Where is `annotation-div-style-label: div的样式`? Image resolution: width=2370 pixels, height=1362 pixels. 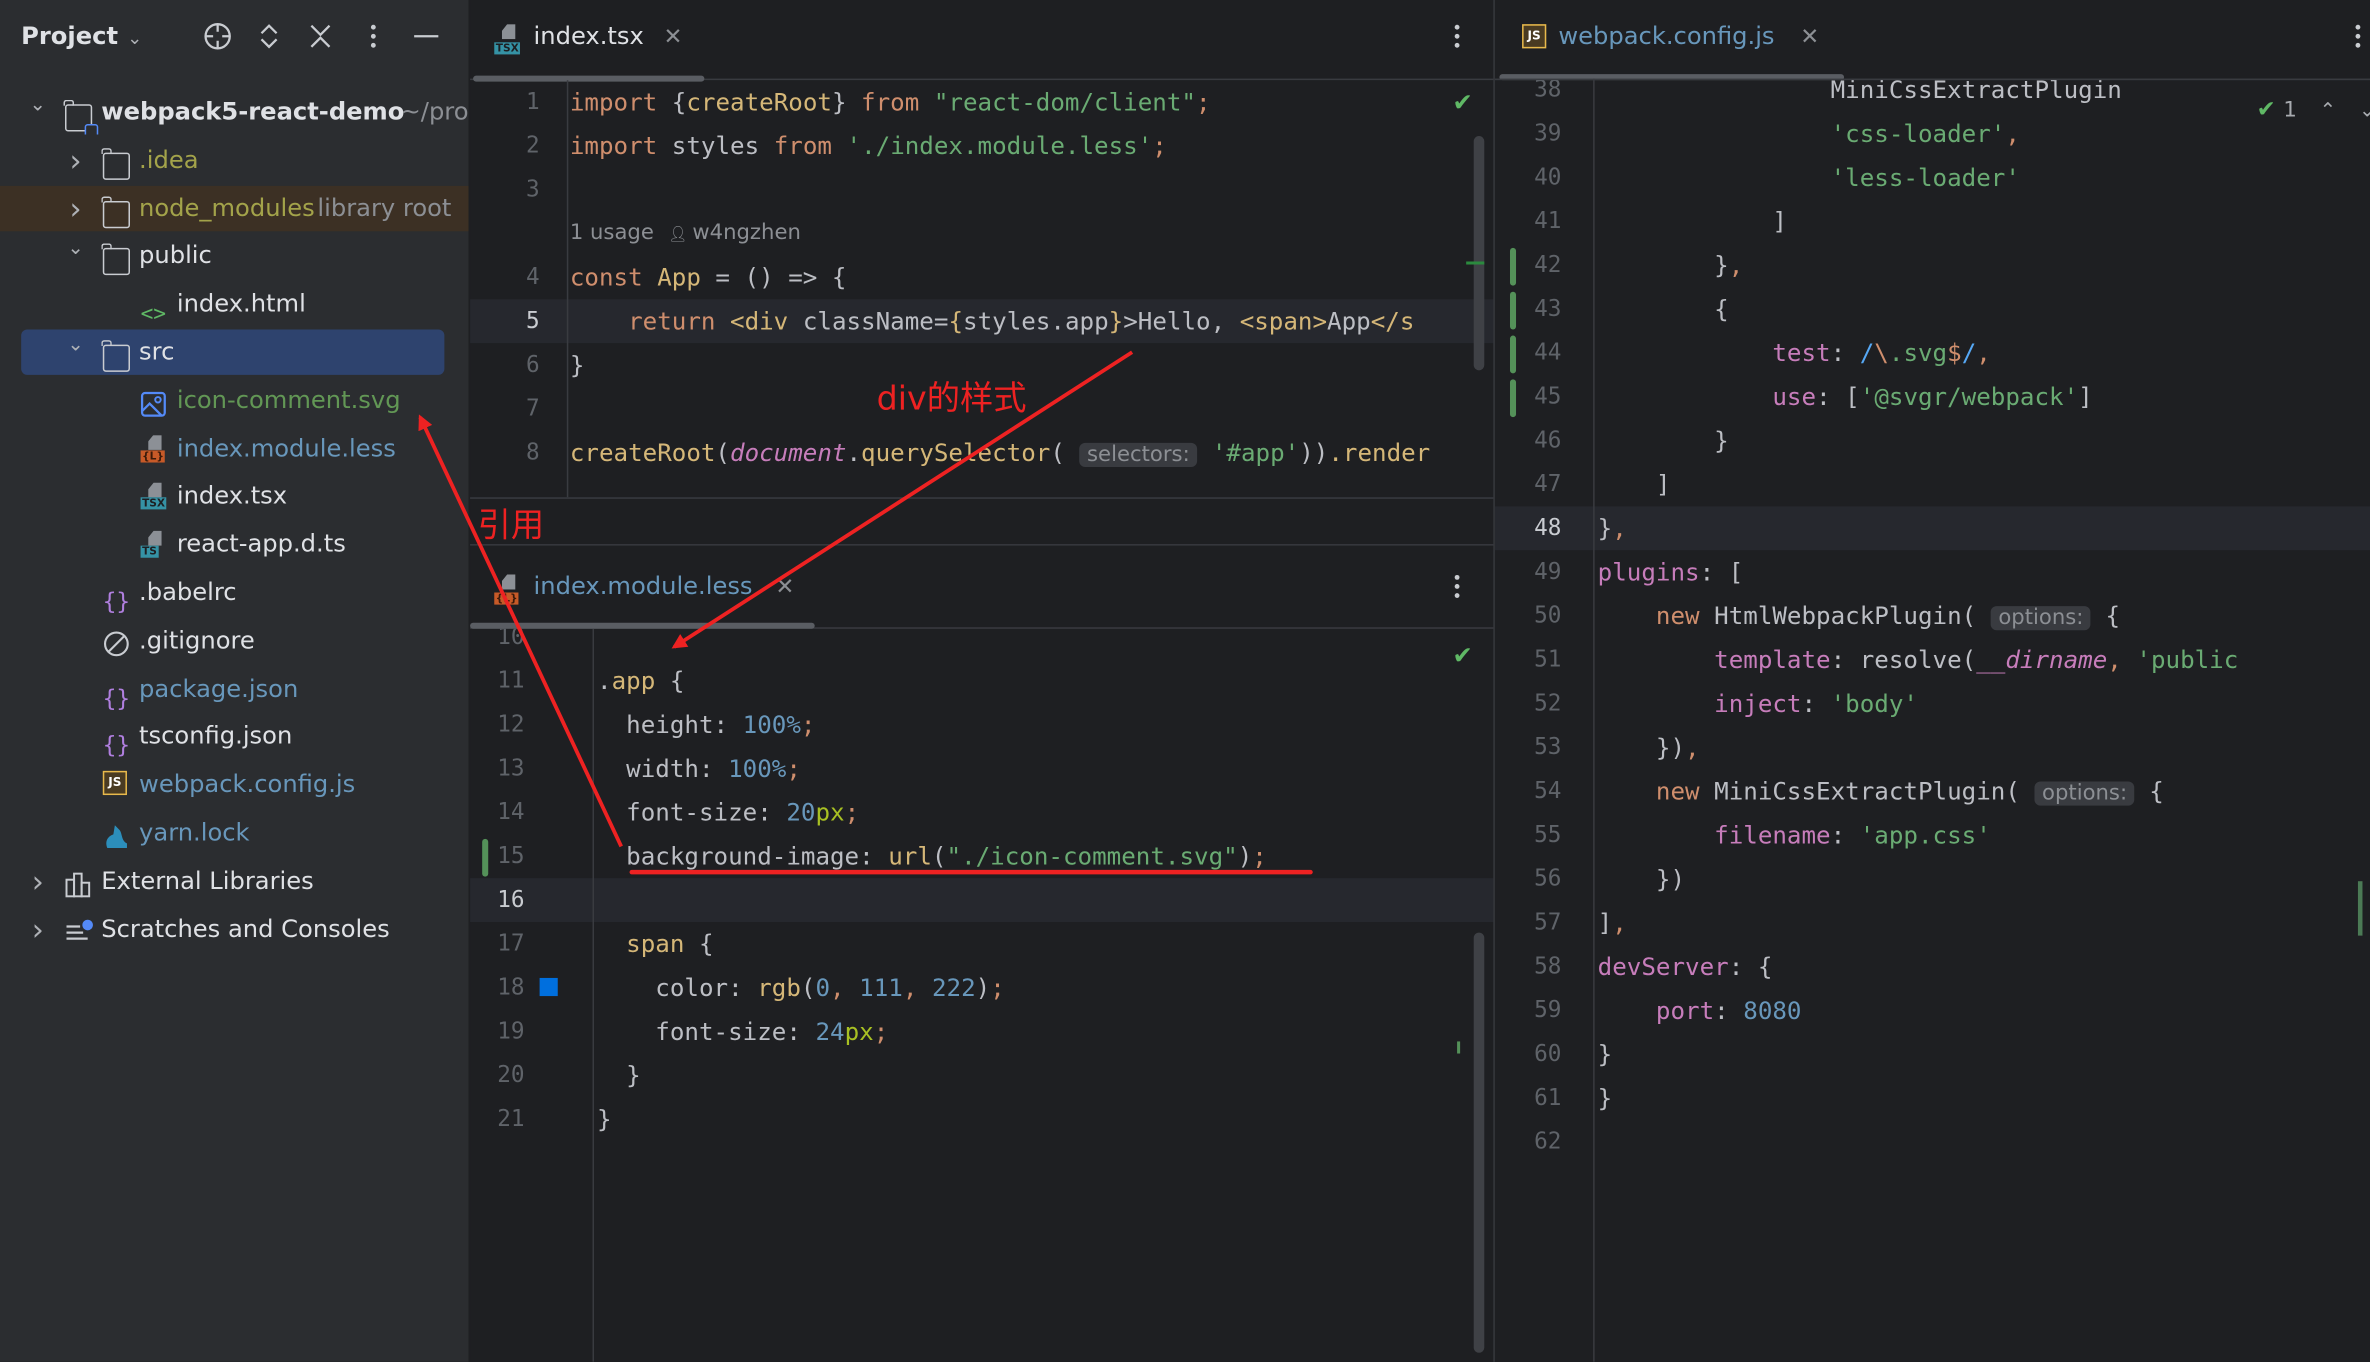 annotation-div-style-label: div的样式 is located at coordinates (951, 399).